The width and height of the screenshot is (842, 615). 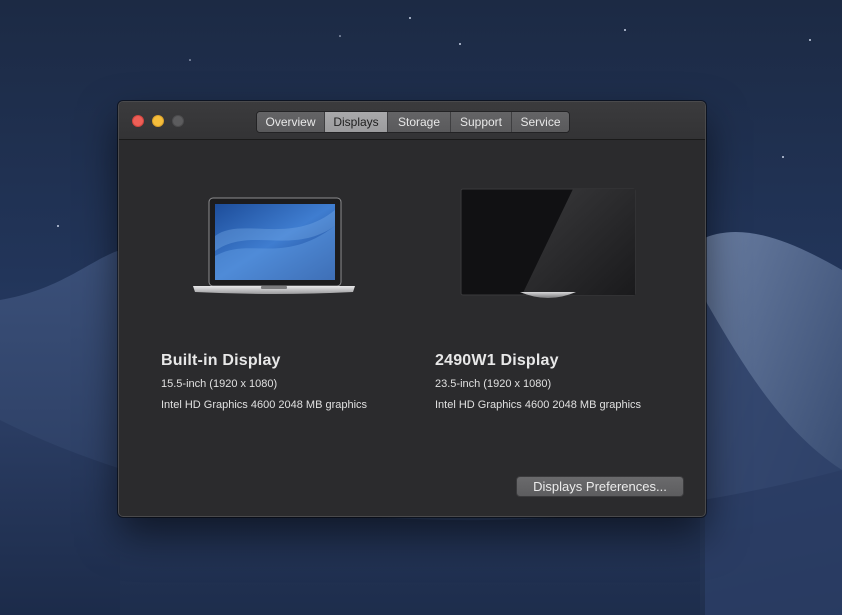 I want to click on minimize-button, so click(x=158, y=121).